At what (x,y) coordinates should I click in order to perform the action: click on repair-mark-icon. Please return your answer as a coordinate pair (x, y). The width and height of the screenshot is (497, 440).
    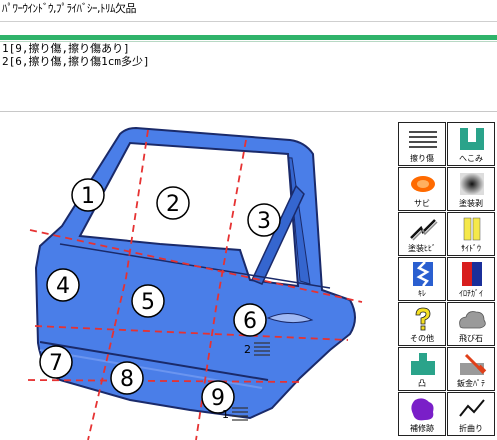
    Looking at the image, I should click on (422, 409).